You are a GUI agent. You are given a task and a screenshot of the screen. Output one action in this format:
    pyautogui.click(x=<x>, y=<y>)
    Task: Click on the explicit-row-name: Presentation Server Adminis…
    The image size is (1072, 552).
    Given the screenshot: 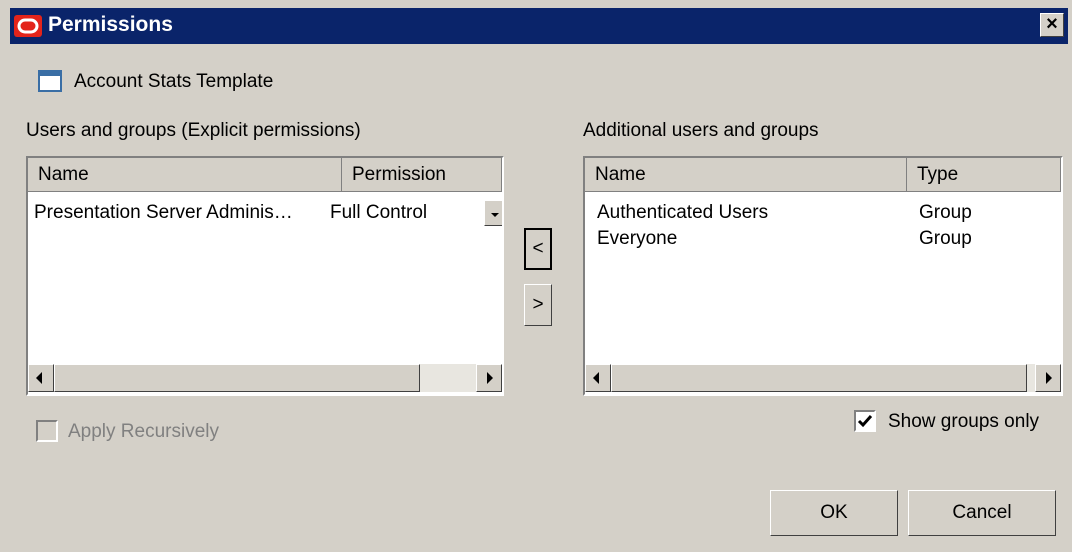 What is the action you would take?
    pyautogui.click(x=163, y=213)
    